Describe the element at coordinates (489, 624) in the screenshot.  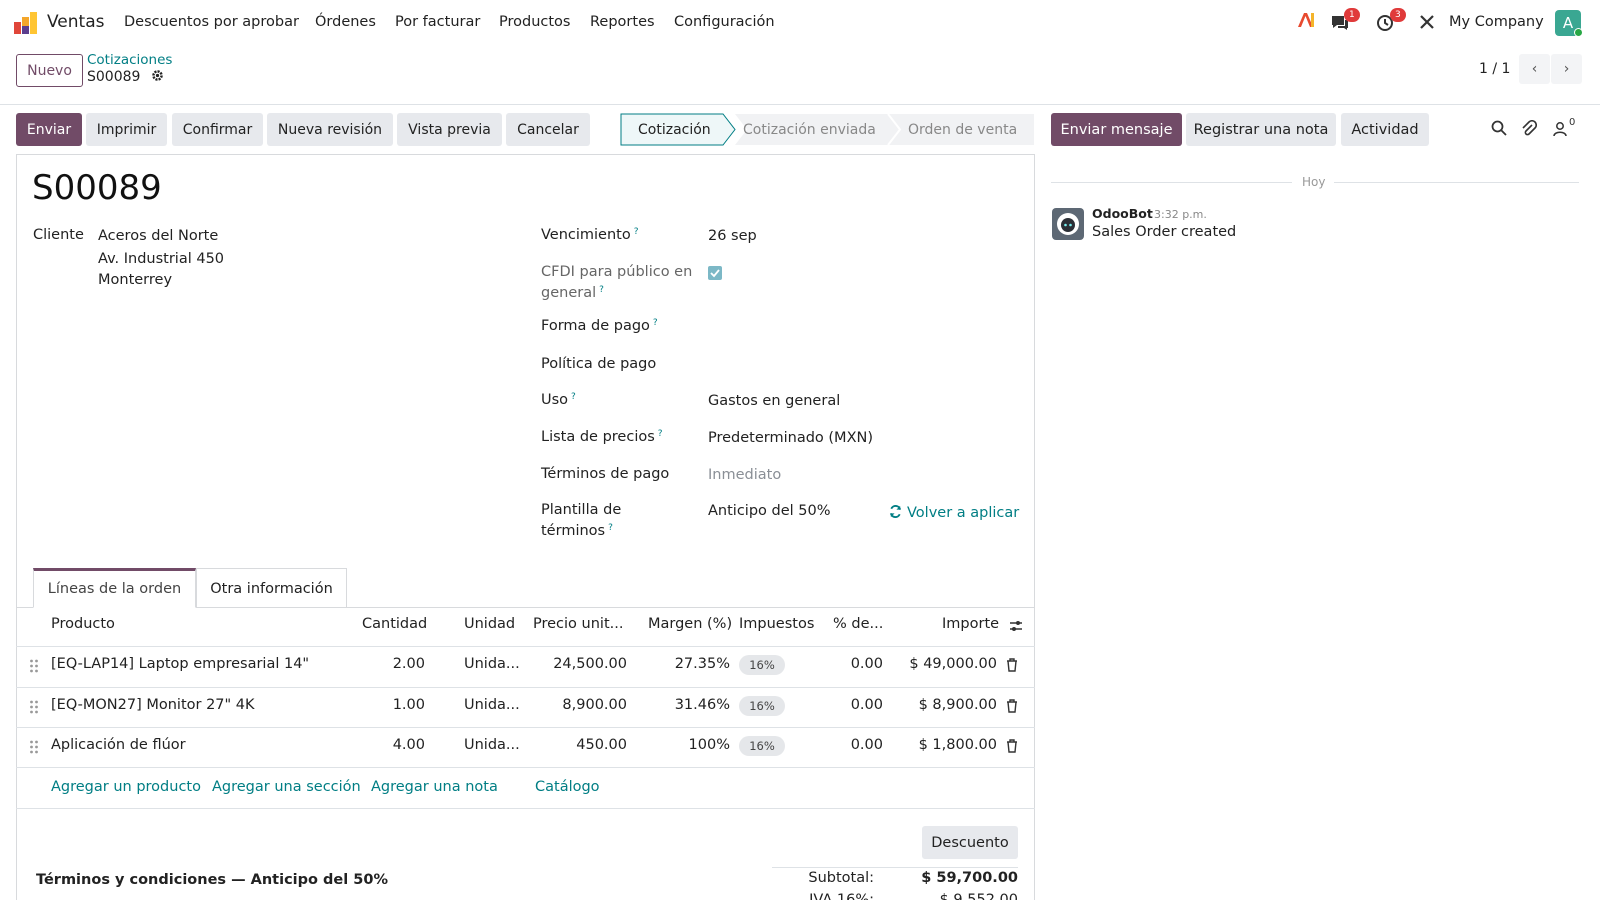
I see `col-unit: Unidad` at that location.